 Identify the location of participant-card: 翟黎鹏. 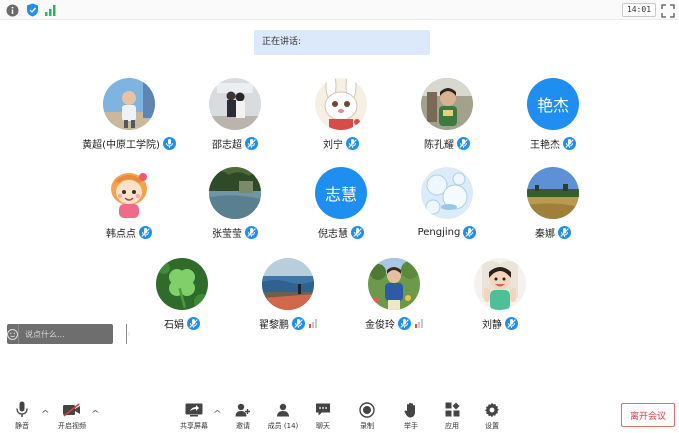
(288, 298).